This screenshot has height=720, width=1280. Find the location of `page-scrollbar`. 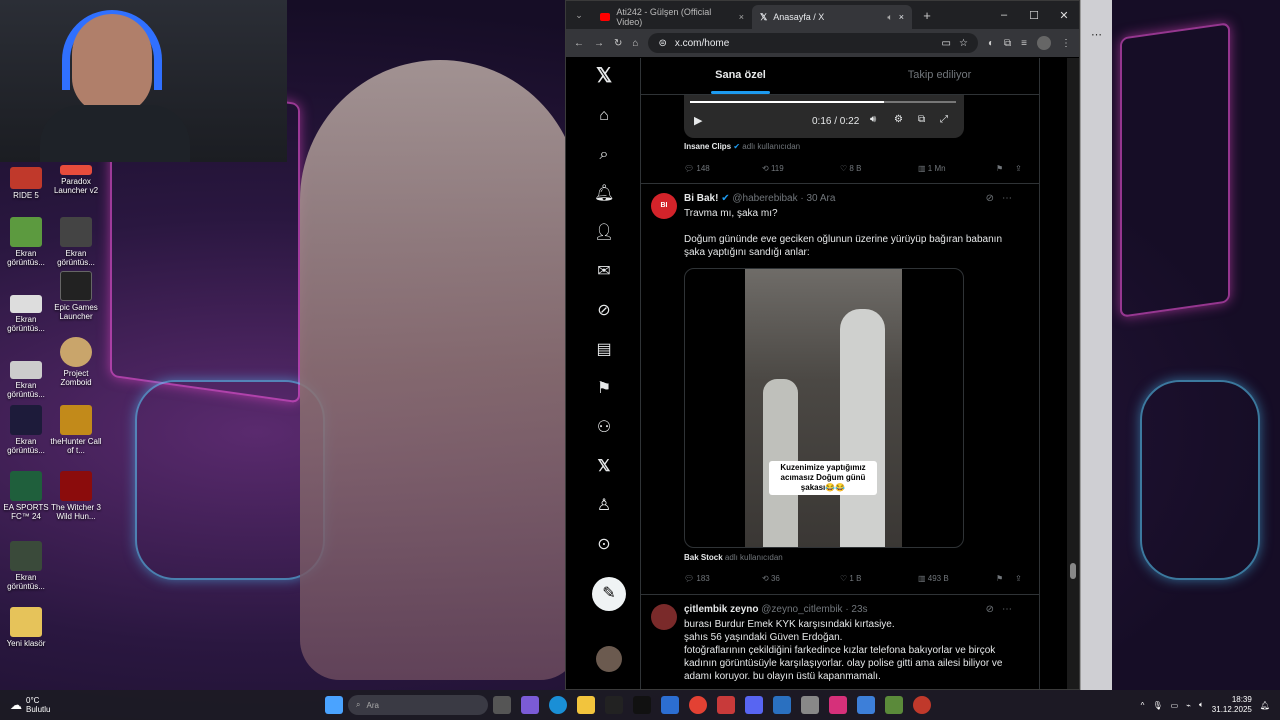

page-scrollbar is located at coordinates (1073, 373).